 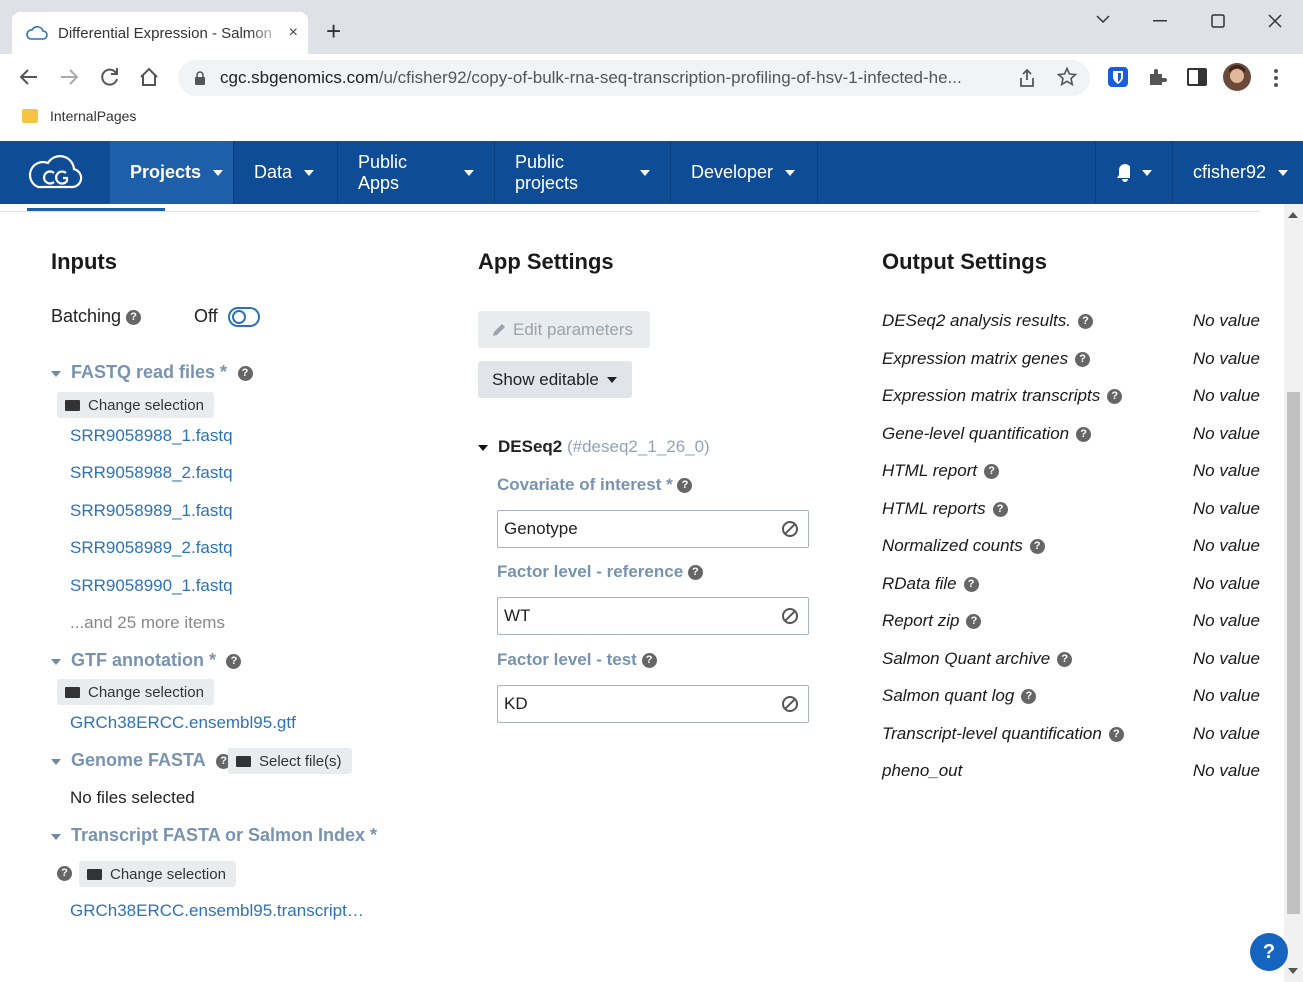 I want to click on output-row: Normalized counts? No value, so click(x=1071, y=548).